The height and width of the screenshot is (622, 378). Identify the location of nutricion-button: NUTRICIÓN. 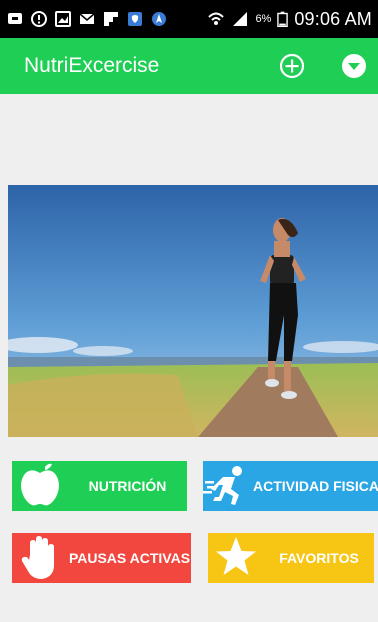
(99, 486).